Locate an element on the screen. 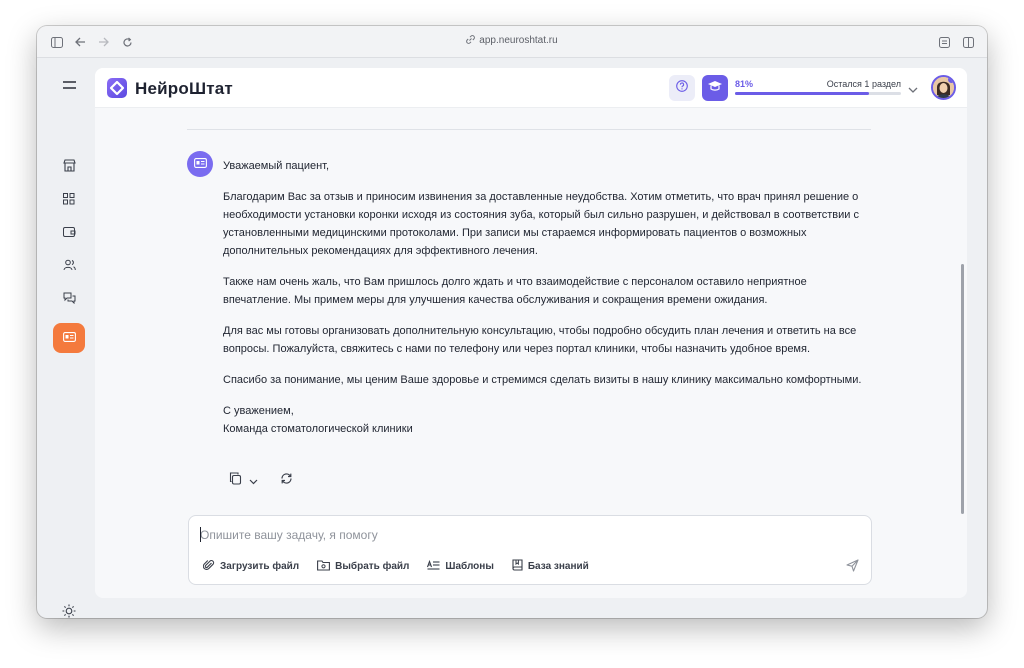 Image resolution: width=1024 pixels, height=668 pixels. message-actions is located at coordinates (261, 481).